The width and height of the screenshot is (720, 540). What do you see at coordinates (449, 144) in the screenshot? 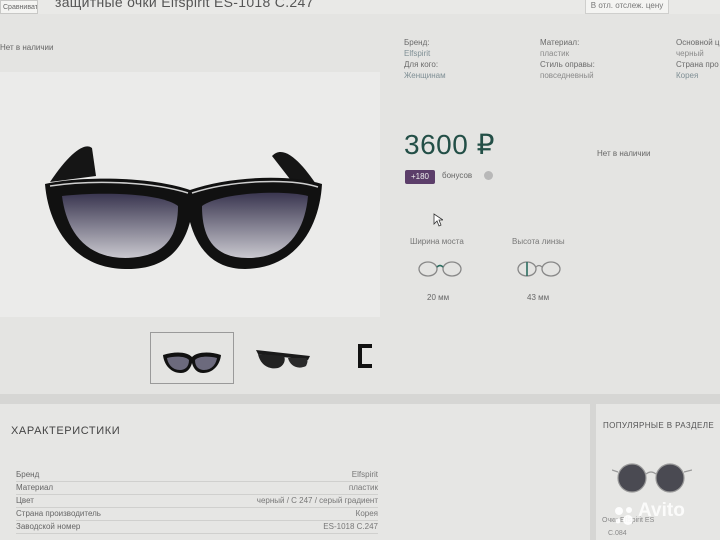
I see `price: 3600 ₽` at bounding box center [449, 144].